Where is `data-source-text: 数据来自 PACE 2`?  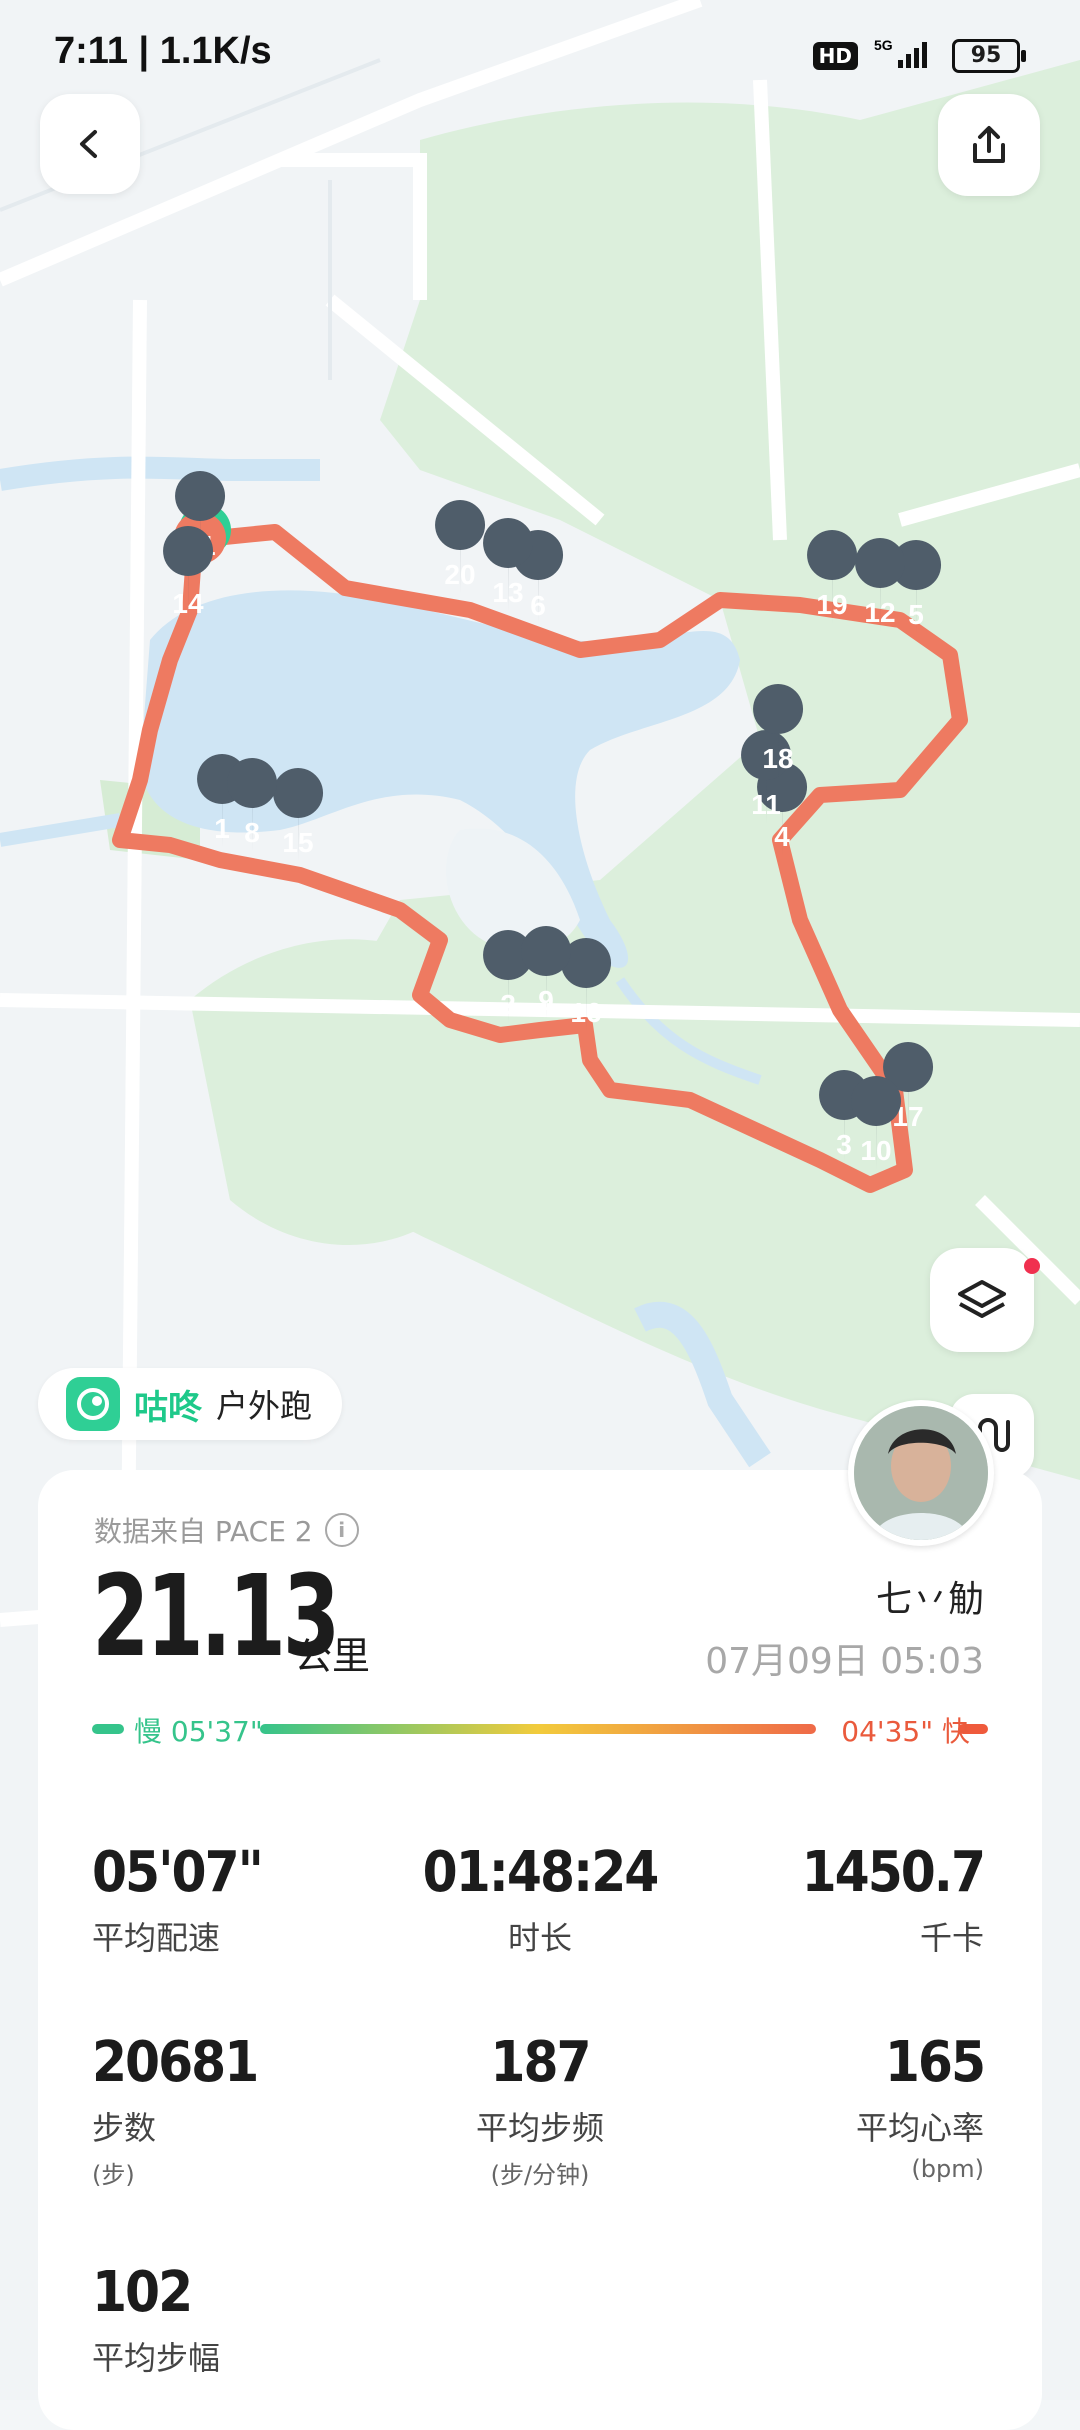 data-source-text: 数据来自 PACE 2 is located at coordinates (203, 1531).